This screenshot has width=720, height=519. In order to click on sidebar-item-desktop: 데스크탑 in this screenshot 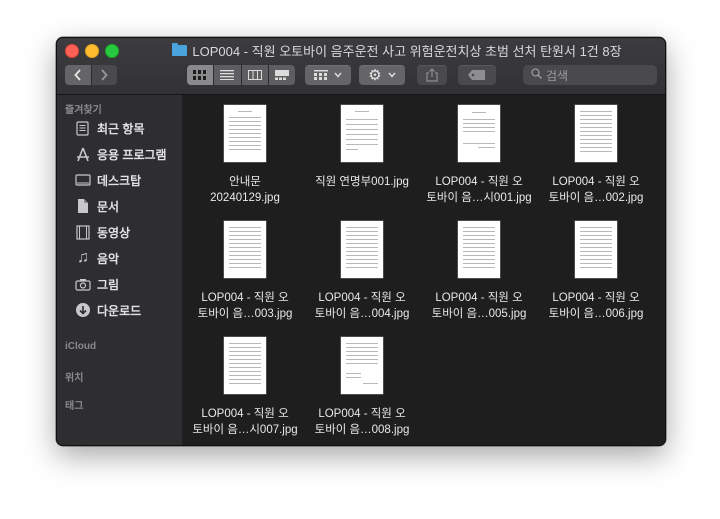, I will do `click(108, 180)`.